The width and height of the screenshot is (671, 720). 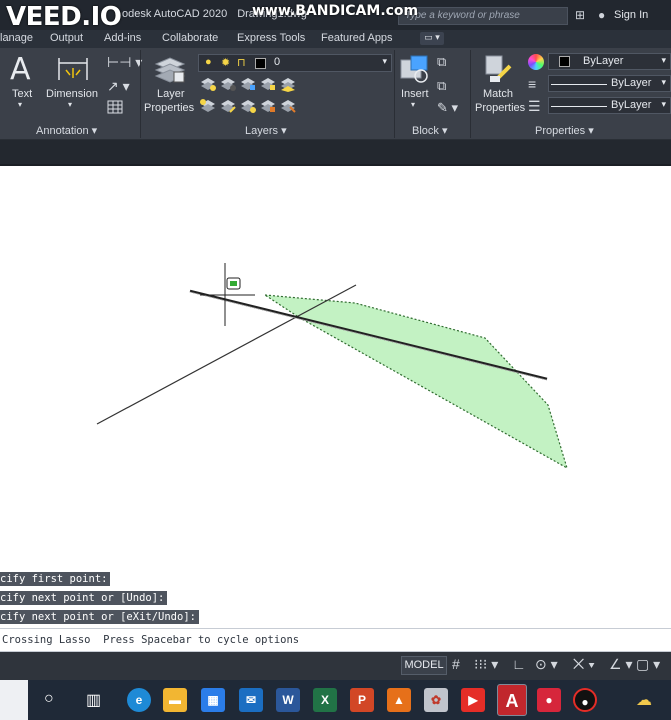 I want to click on ribbon-options-button: ▭ ▾, so click(x=432, y=38).